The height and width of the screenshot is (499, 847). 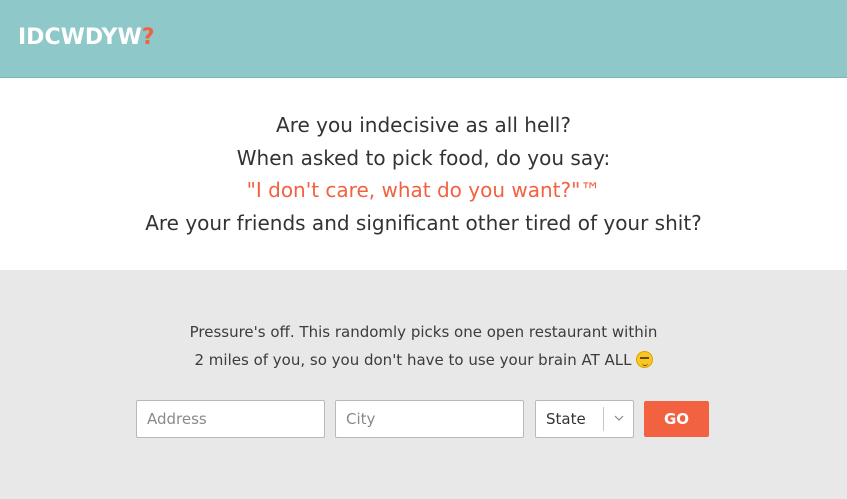 I want to click on address-input, so click(x=230, y=419).